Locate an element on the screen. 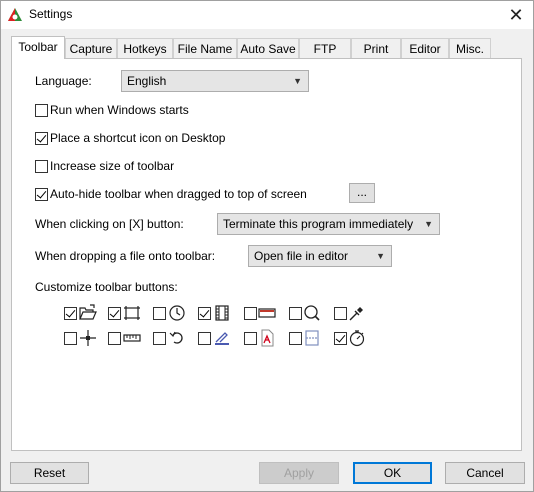 This screenshot has height=492, width=534. close-click-select-value: Terminate this program immediately is located at coordinates (318, 224).